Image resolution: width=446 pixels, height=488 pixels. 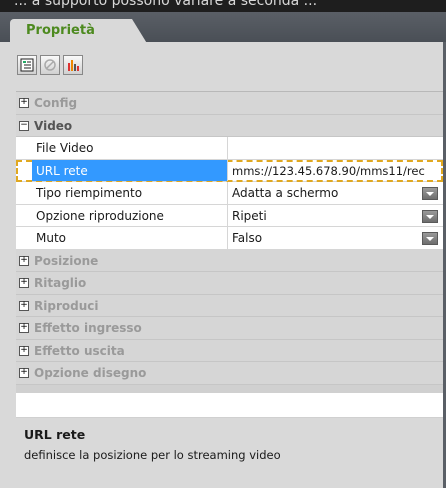 What do you see at coordinates (335, 193) in the screenshot?
I see `property-value: Adatta a schermo` at bounding box center [335, 193].